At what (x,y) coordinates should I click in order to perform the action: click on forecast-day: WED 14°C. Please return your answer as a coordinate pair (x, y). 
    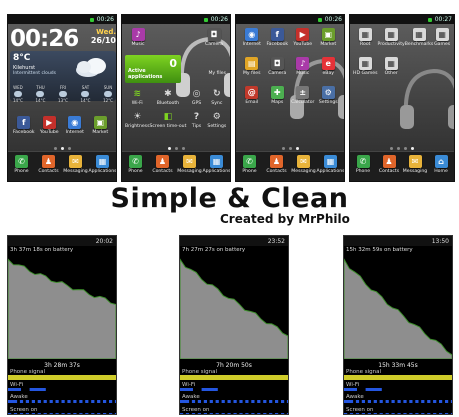
    Looking at the image, I should click on (18, 94).